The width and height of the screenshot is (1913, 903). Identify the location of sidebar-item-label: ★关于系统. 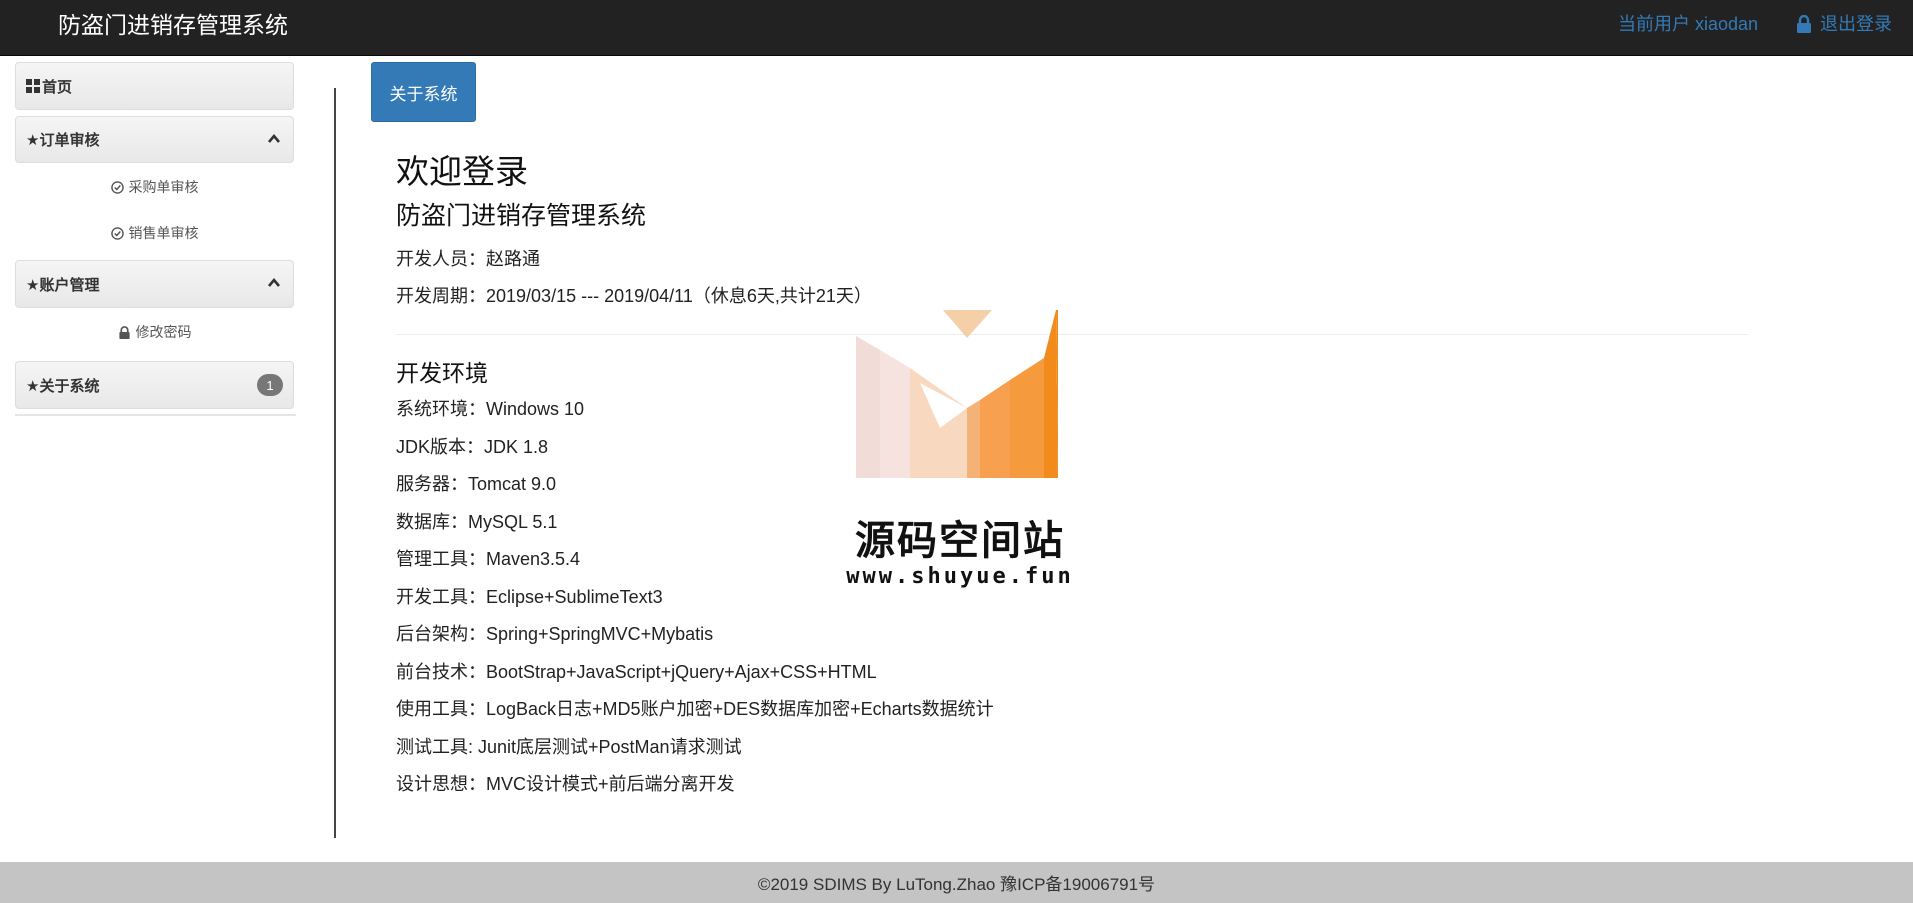
(63, 386).